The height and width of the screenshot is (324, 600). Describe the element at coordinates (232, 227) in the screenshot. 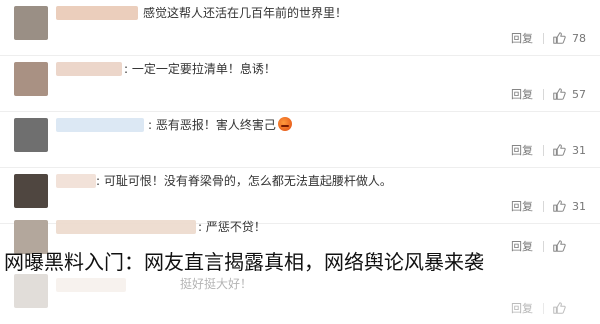

I see `comment-text: : 严惩不贷！` at that location.